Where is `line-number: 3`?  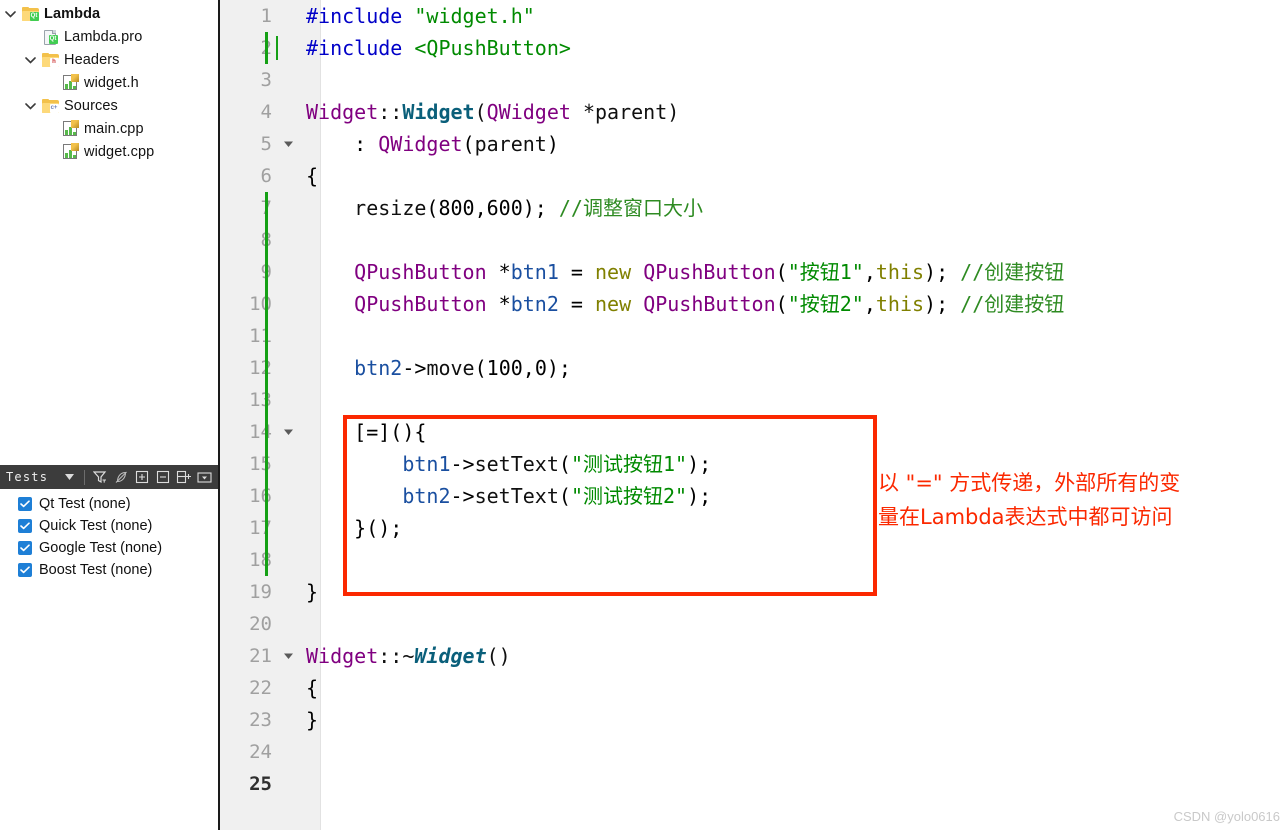 line-number: 3 is located at coordinates (266, 80).